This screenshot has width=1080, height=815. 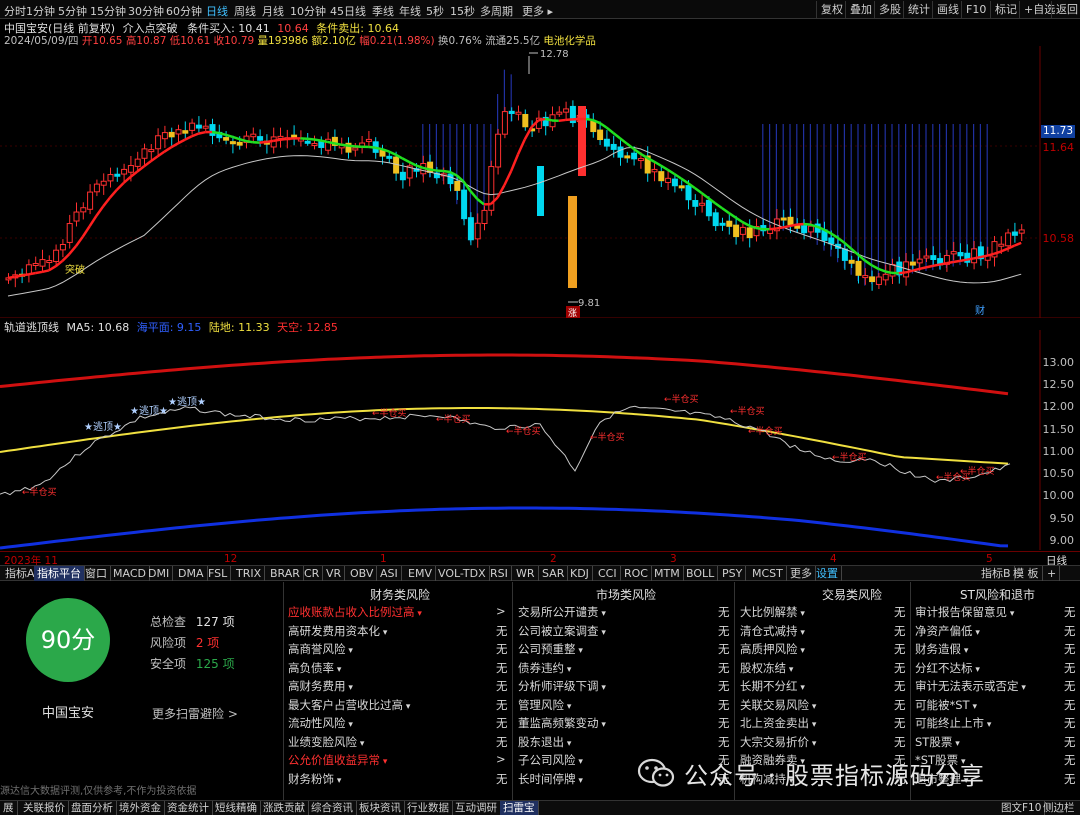 What do you see at coordinates (314, 779) in the screenshot?
I see `risk-item-0-9: 财务粉饰 ▾` at bounding box center [314, 779].